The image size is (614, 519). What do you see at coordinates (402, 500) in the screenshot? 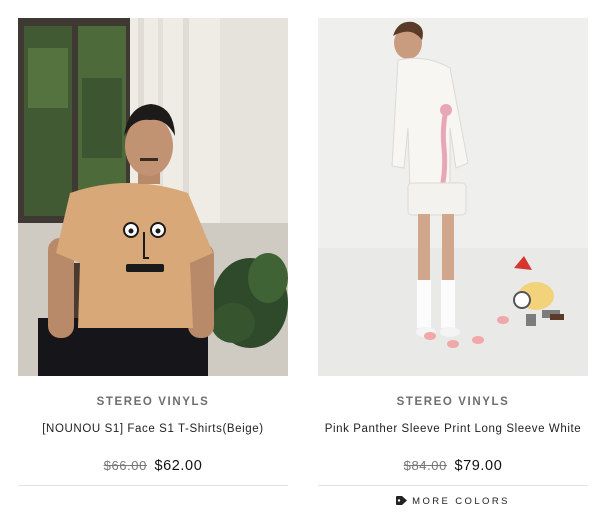
I see `tag-icon` at bounding box center [402, 500].